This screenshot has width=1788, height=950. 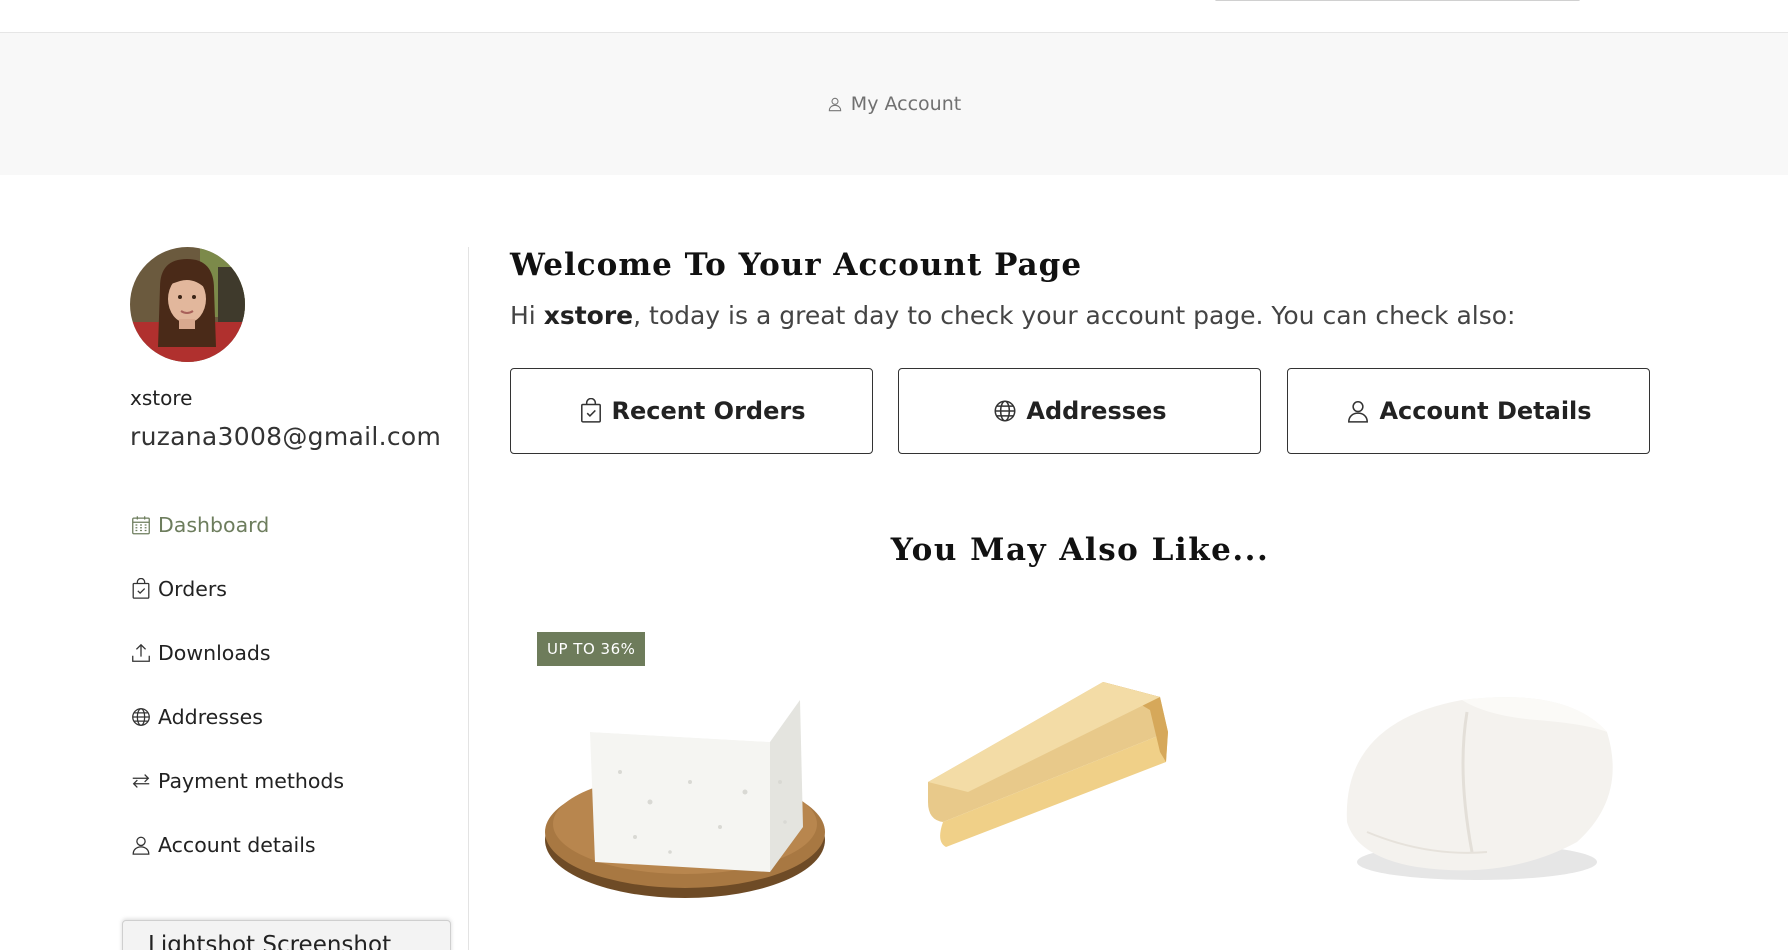 What do you see at coordinates (1096, 411) in the screenshot?
I see `button-label: Addresses` at bounding box center [1096, 411].